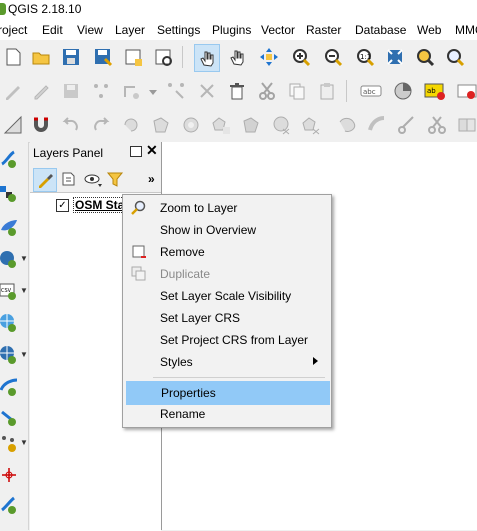 Image resolution: width=477 pixels, height=531 pixels. What do you see at coordinates (380, 30) in the screenshot?
I see `menu-database: Database` at bounding box center [380, 30].